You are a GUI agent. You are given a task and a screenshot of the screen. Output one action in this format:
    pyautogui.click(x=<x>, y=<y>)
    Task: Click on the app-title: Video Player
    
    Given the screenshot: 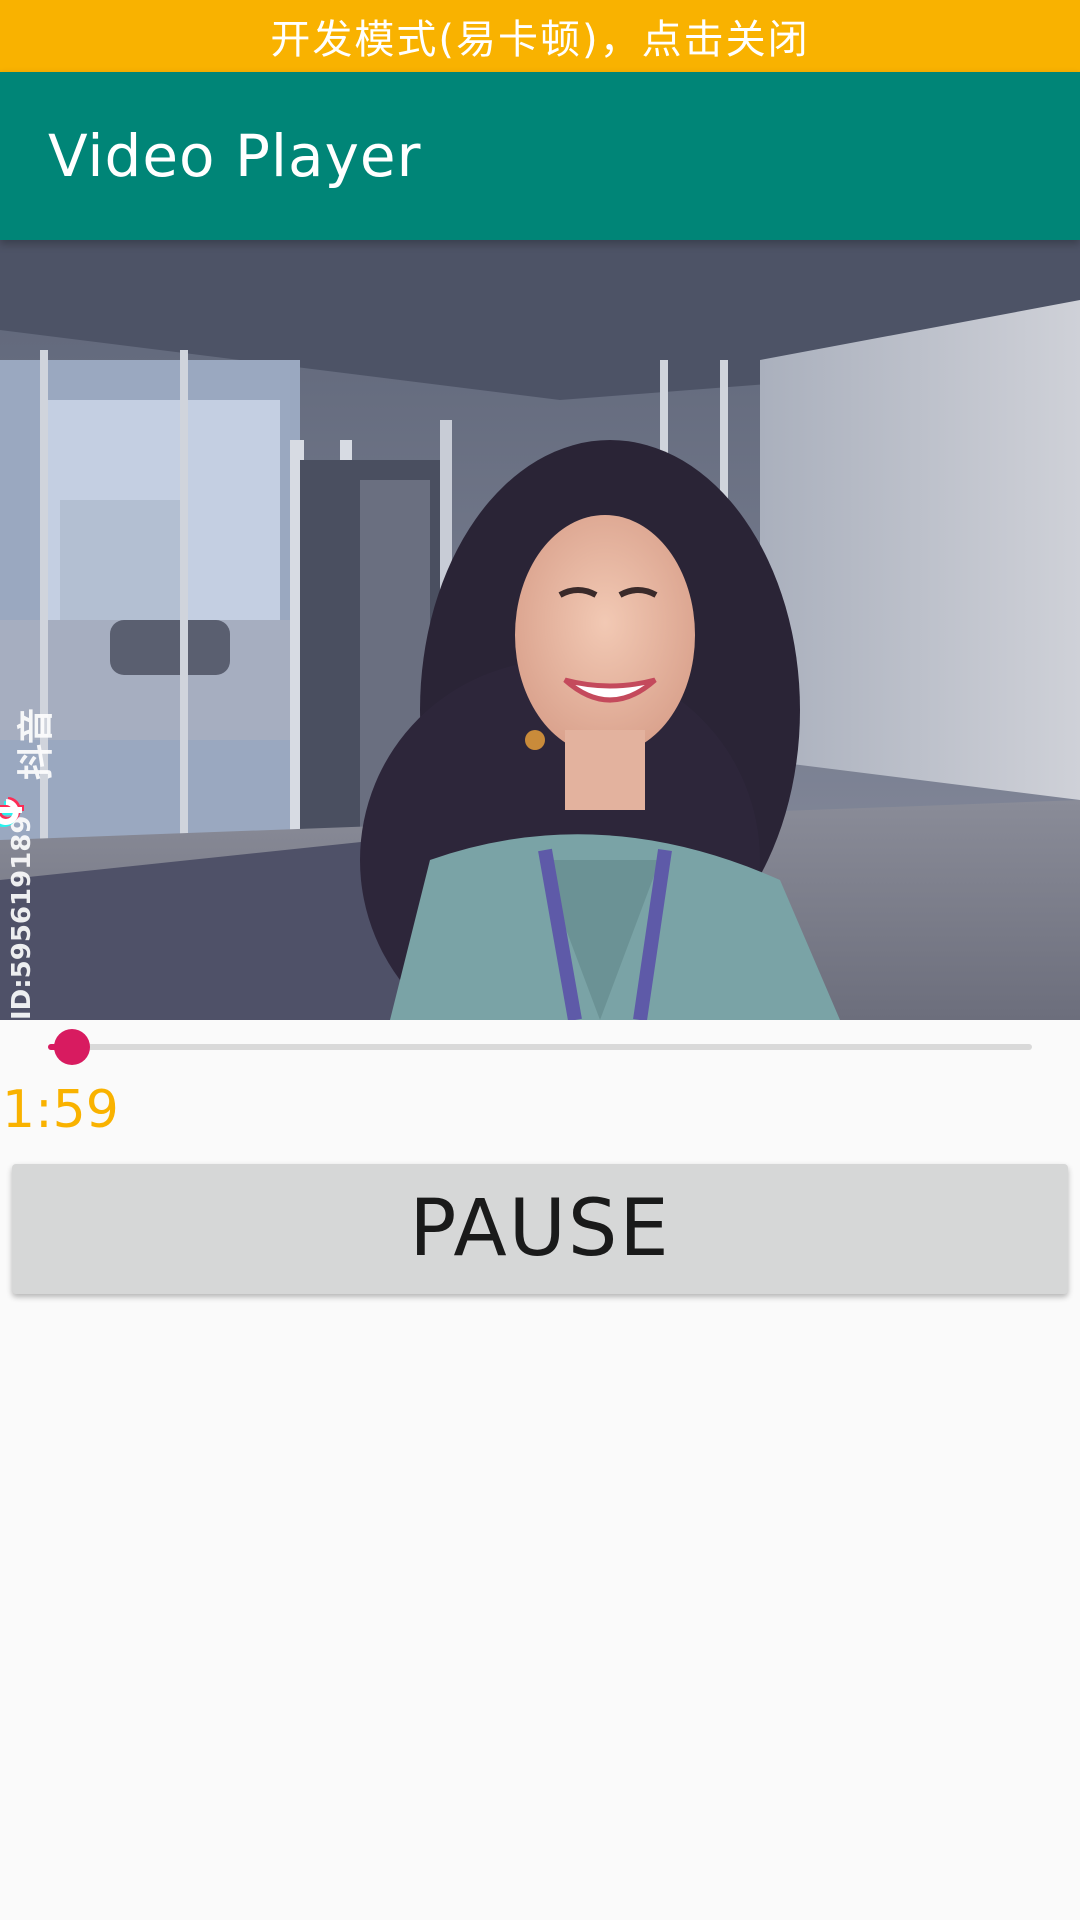 What is the action you would take?
    pyautogui.click(x=235, y=156)
    